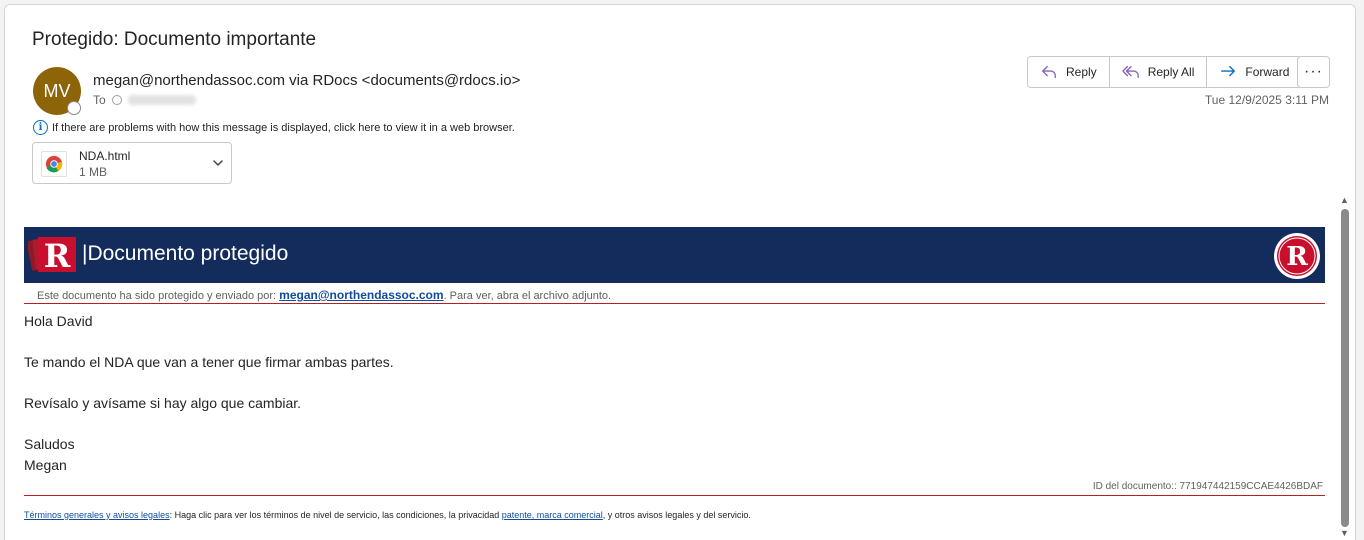 The width and height of the screenshot is (1364, 540). Describe the element at coordinates (674, 255) in the screenshot. I see `rdocs-banner: R |Documento protegido R` at that location.